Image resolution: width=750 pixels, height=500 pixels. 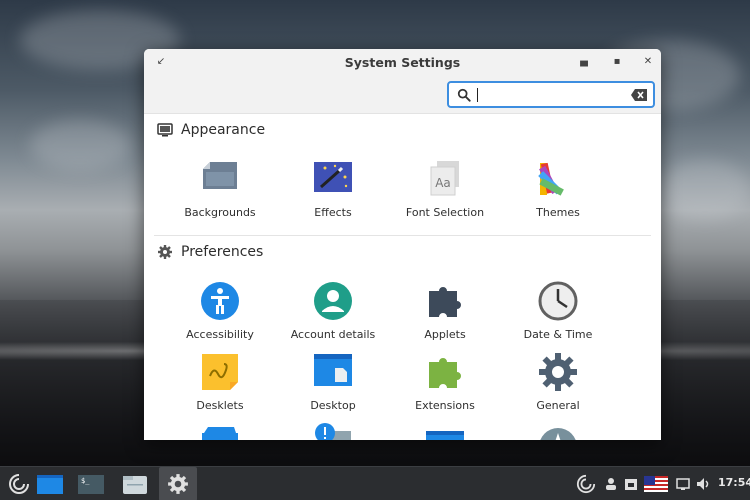 I want to click on section-title: Preferences, so click(x=222, y=252).